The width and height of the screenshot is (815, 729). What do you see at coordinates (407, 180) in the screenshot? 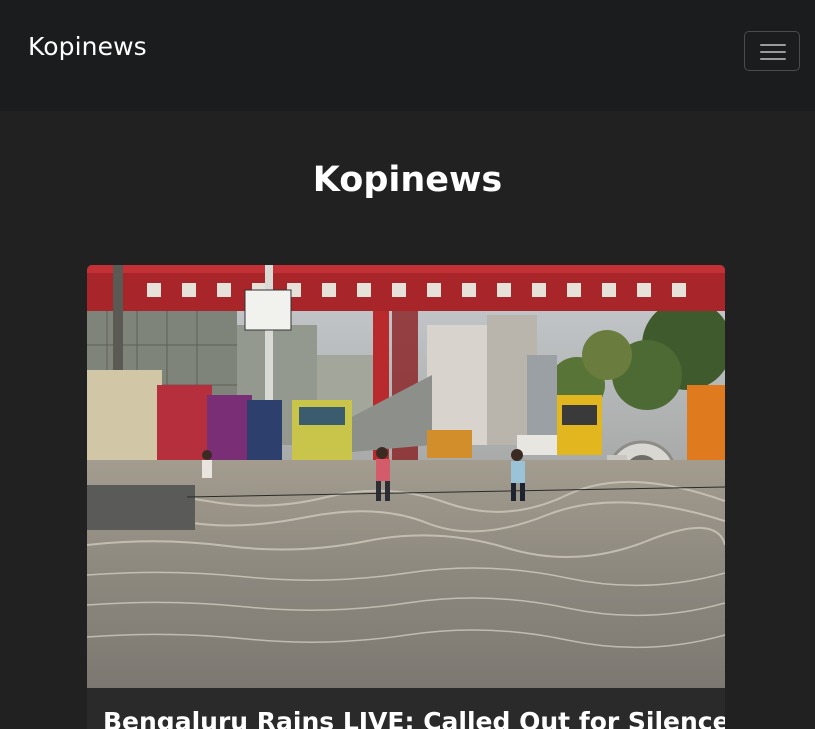
I see `page-title: Kopinews` at bounding box center [407, 180].